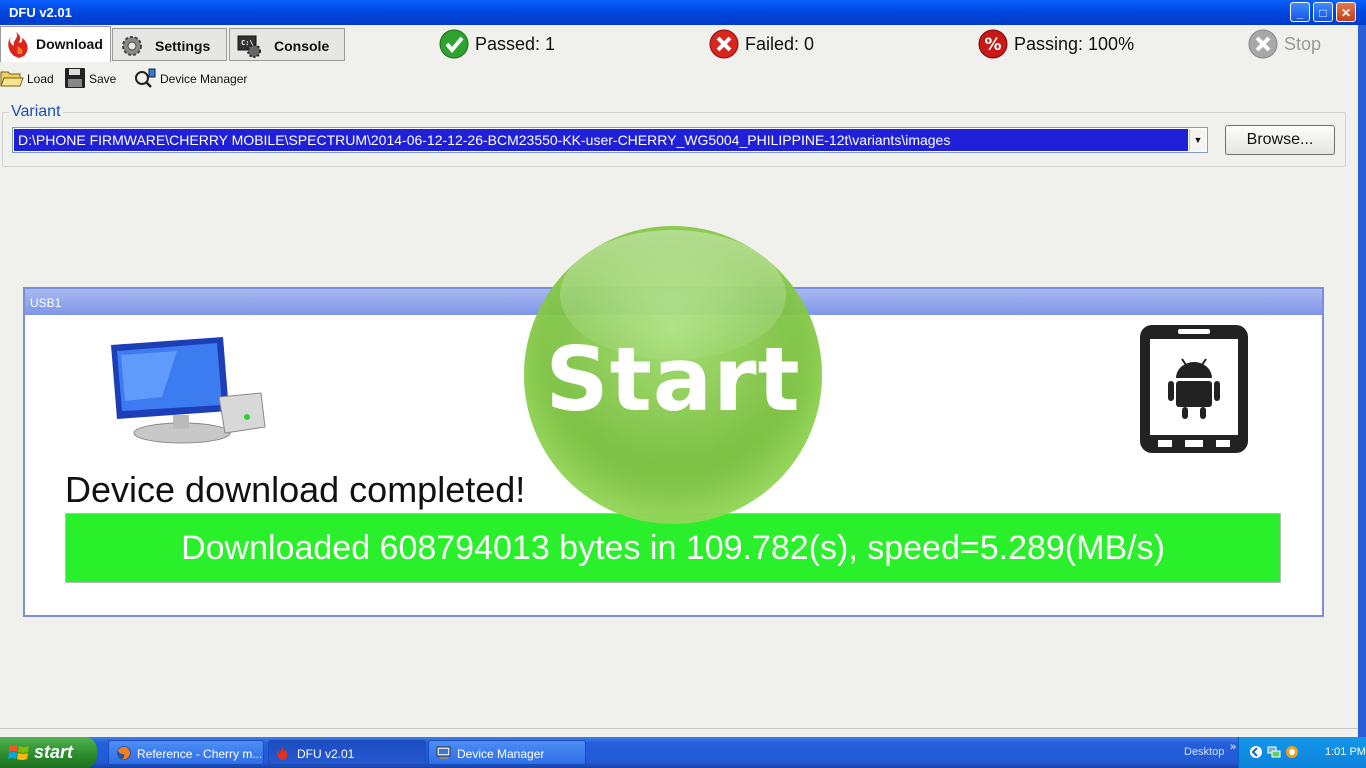 This screenshot has height=768, width=1366. Describe the element at coordinates (124, 753) in the screenshot. I see `firefox-icon` at that location.